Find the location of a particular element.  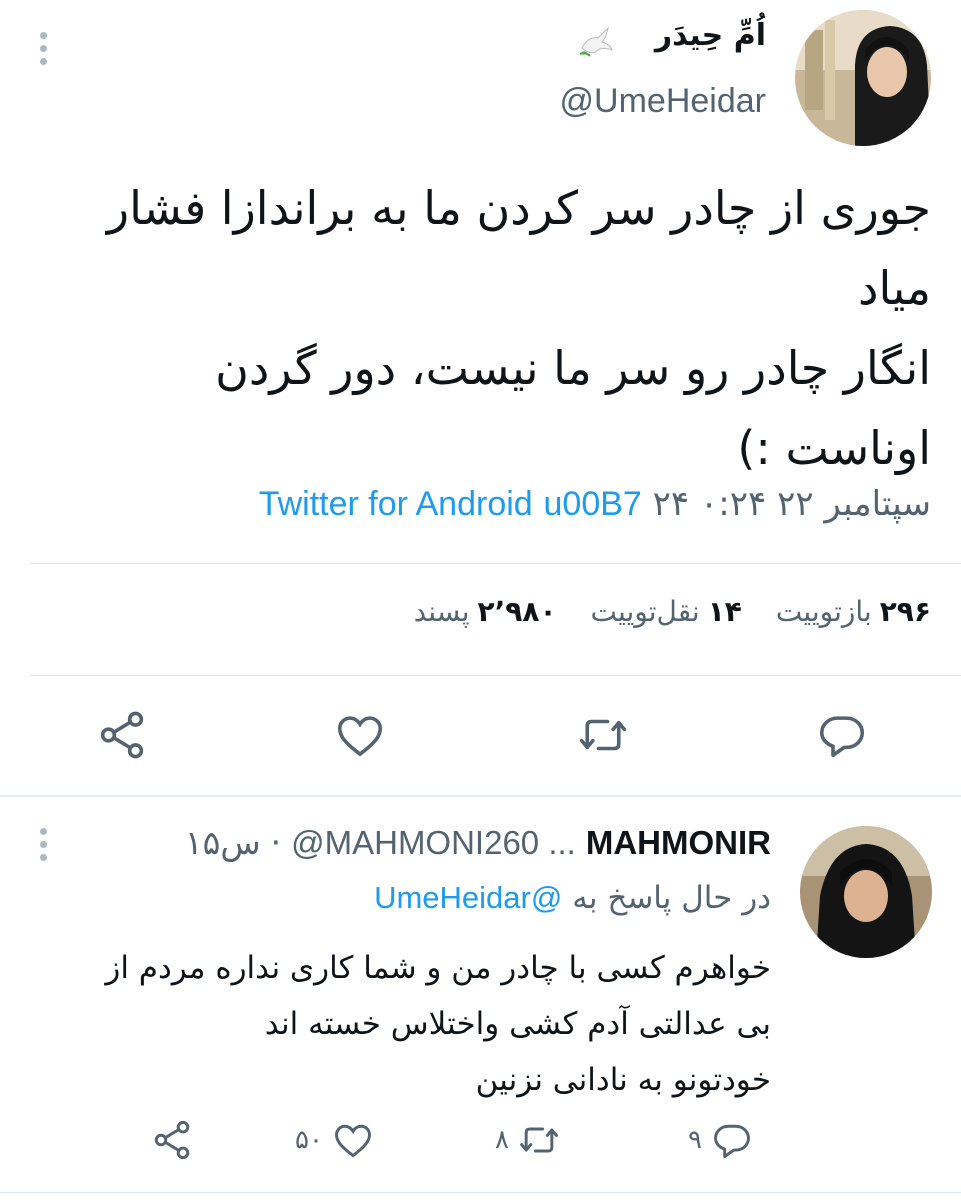

reply-reply-button: ۹ is located at coordinates (721, 1140).